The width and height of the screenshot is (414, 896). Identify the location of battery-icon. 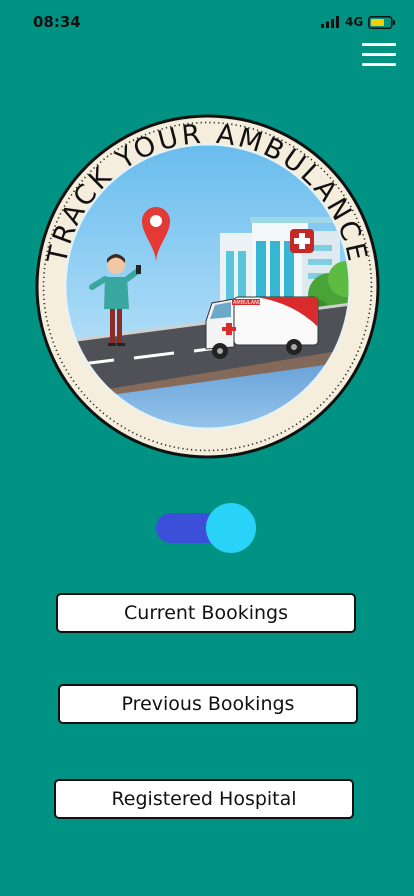
(381, 22).